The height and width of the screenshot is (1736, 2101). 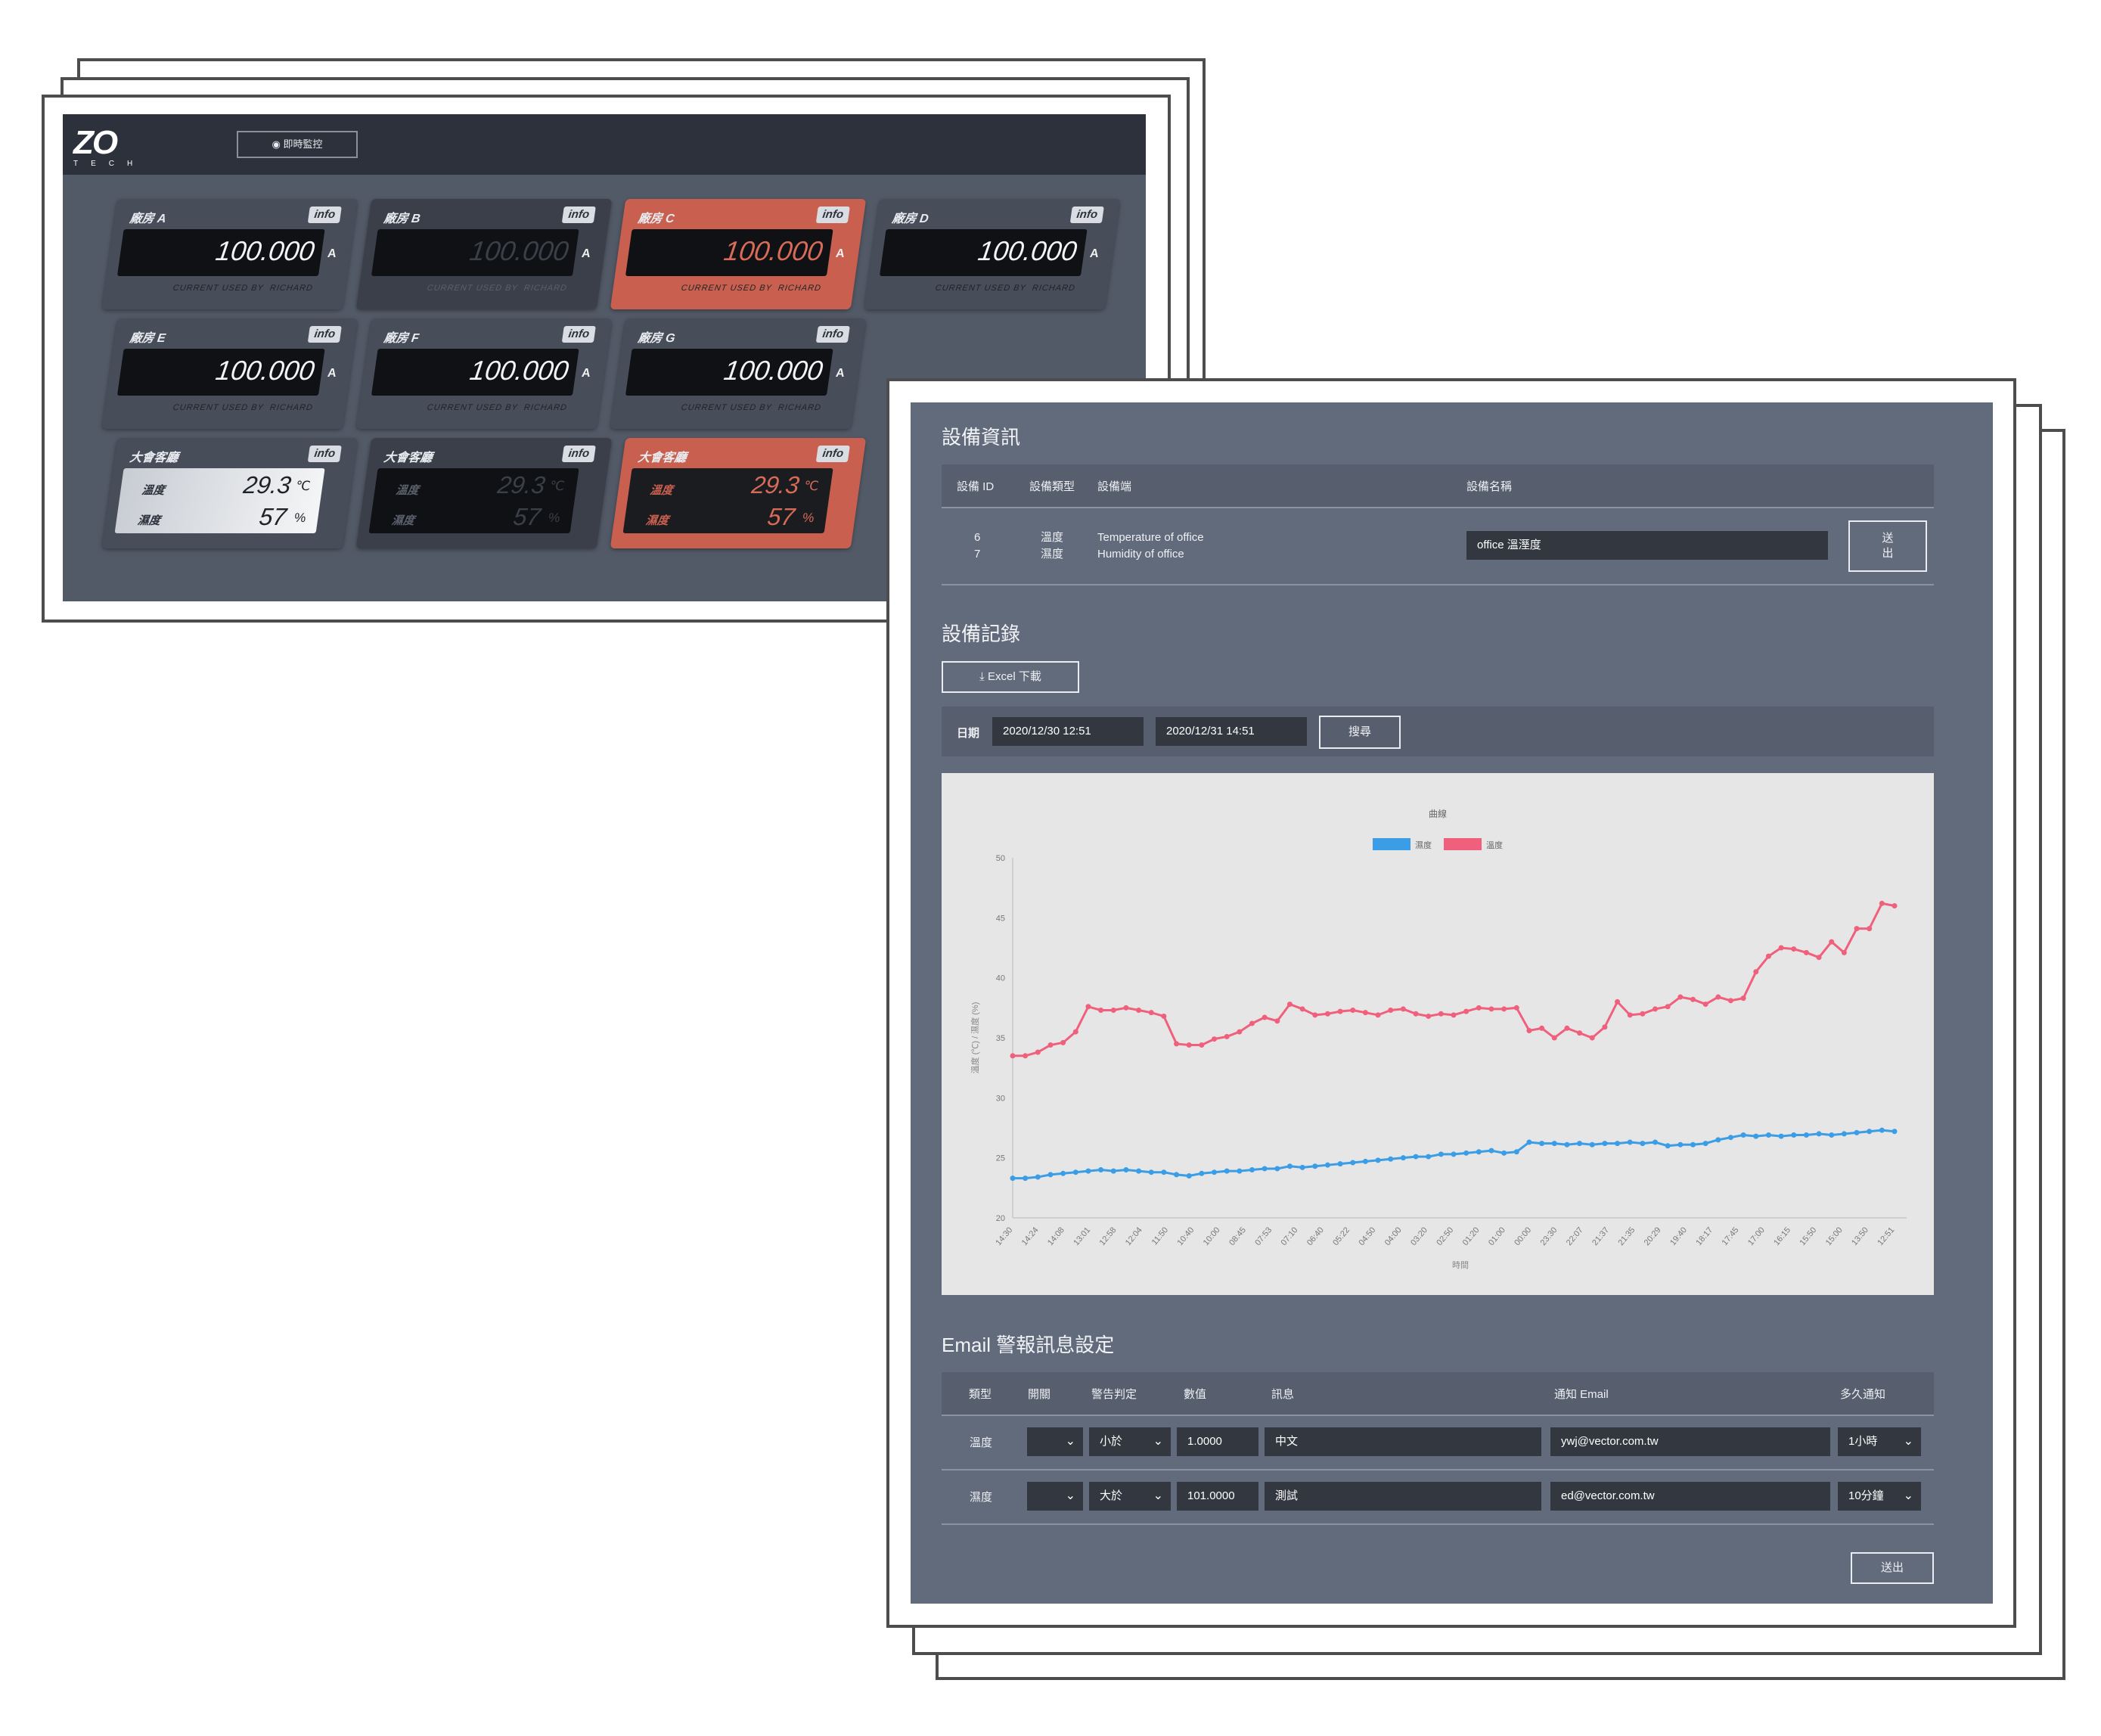 I want to click on chevron-down-icon: ⌄, so click(x=1158, y=1441).